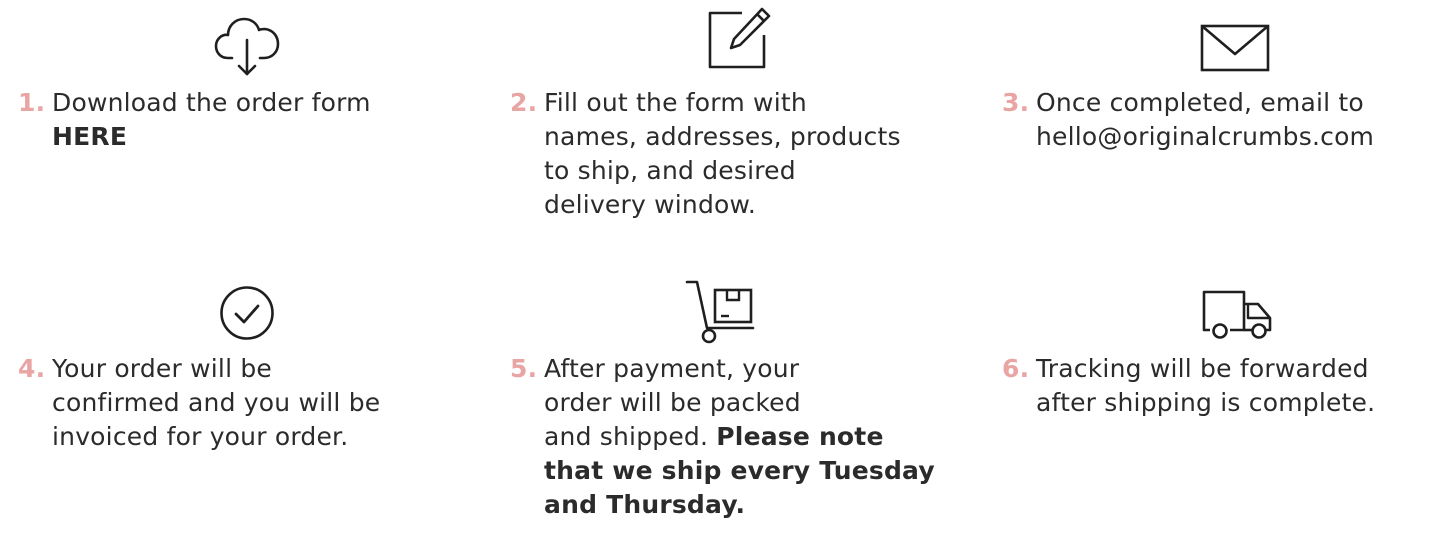 This screenshot has width=1438, height=538. I want to click on step-text: Your order will be, so click(162, 368).